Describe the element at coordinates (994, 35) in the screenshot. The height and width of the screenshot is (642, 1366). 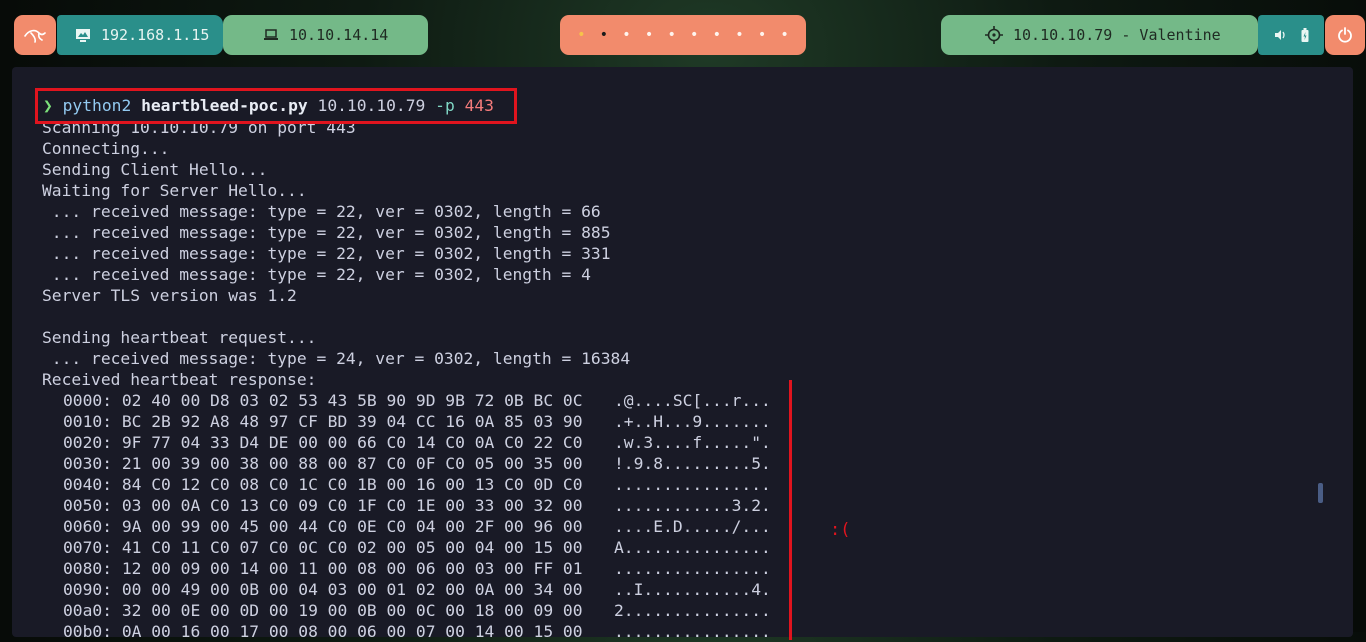
I see `crosshair-icon` at that location.